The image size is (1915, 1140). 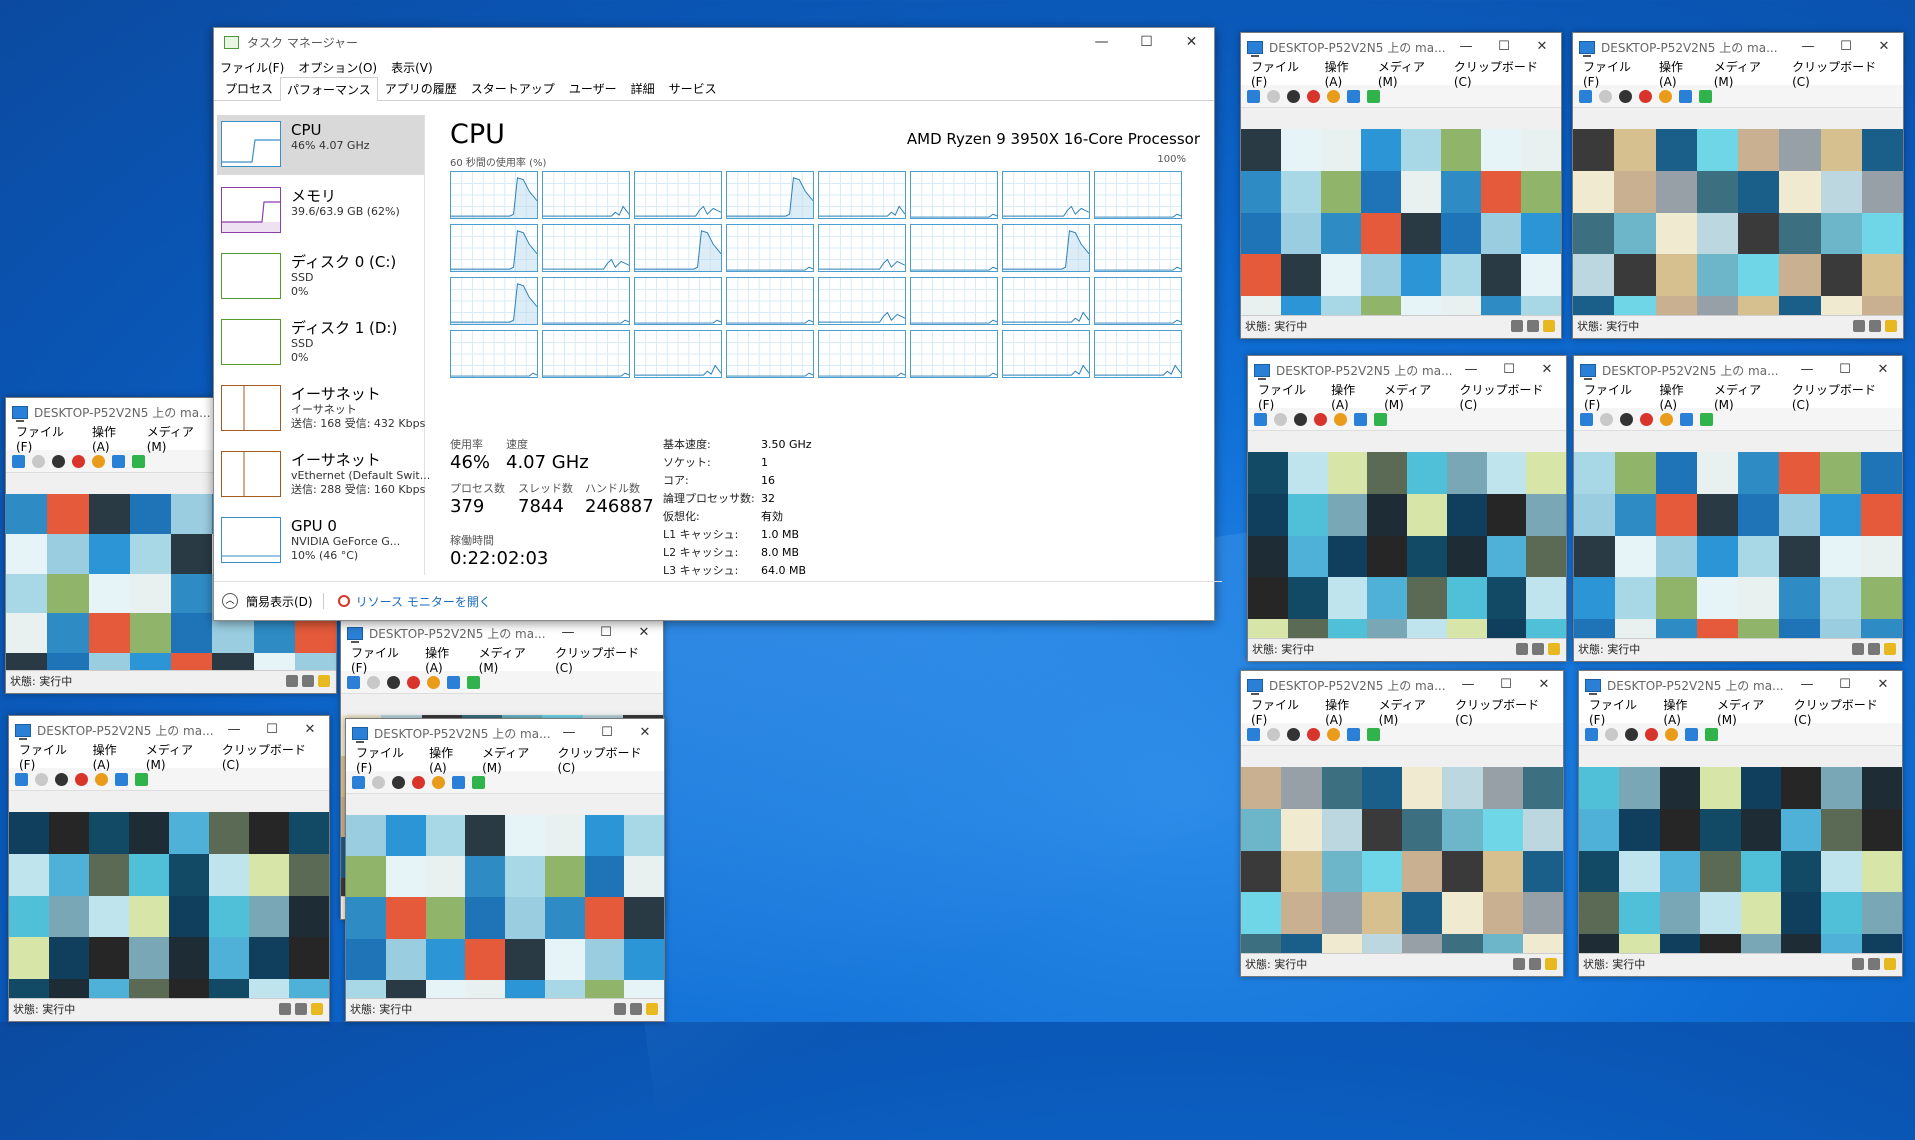 What do you see at coordinates (414, 601) in the screenshot?
I see `resource-monitor-link: リソース モニターを開く` at bounding box center [414, 601].